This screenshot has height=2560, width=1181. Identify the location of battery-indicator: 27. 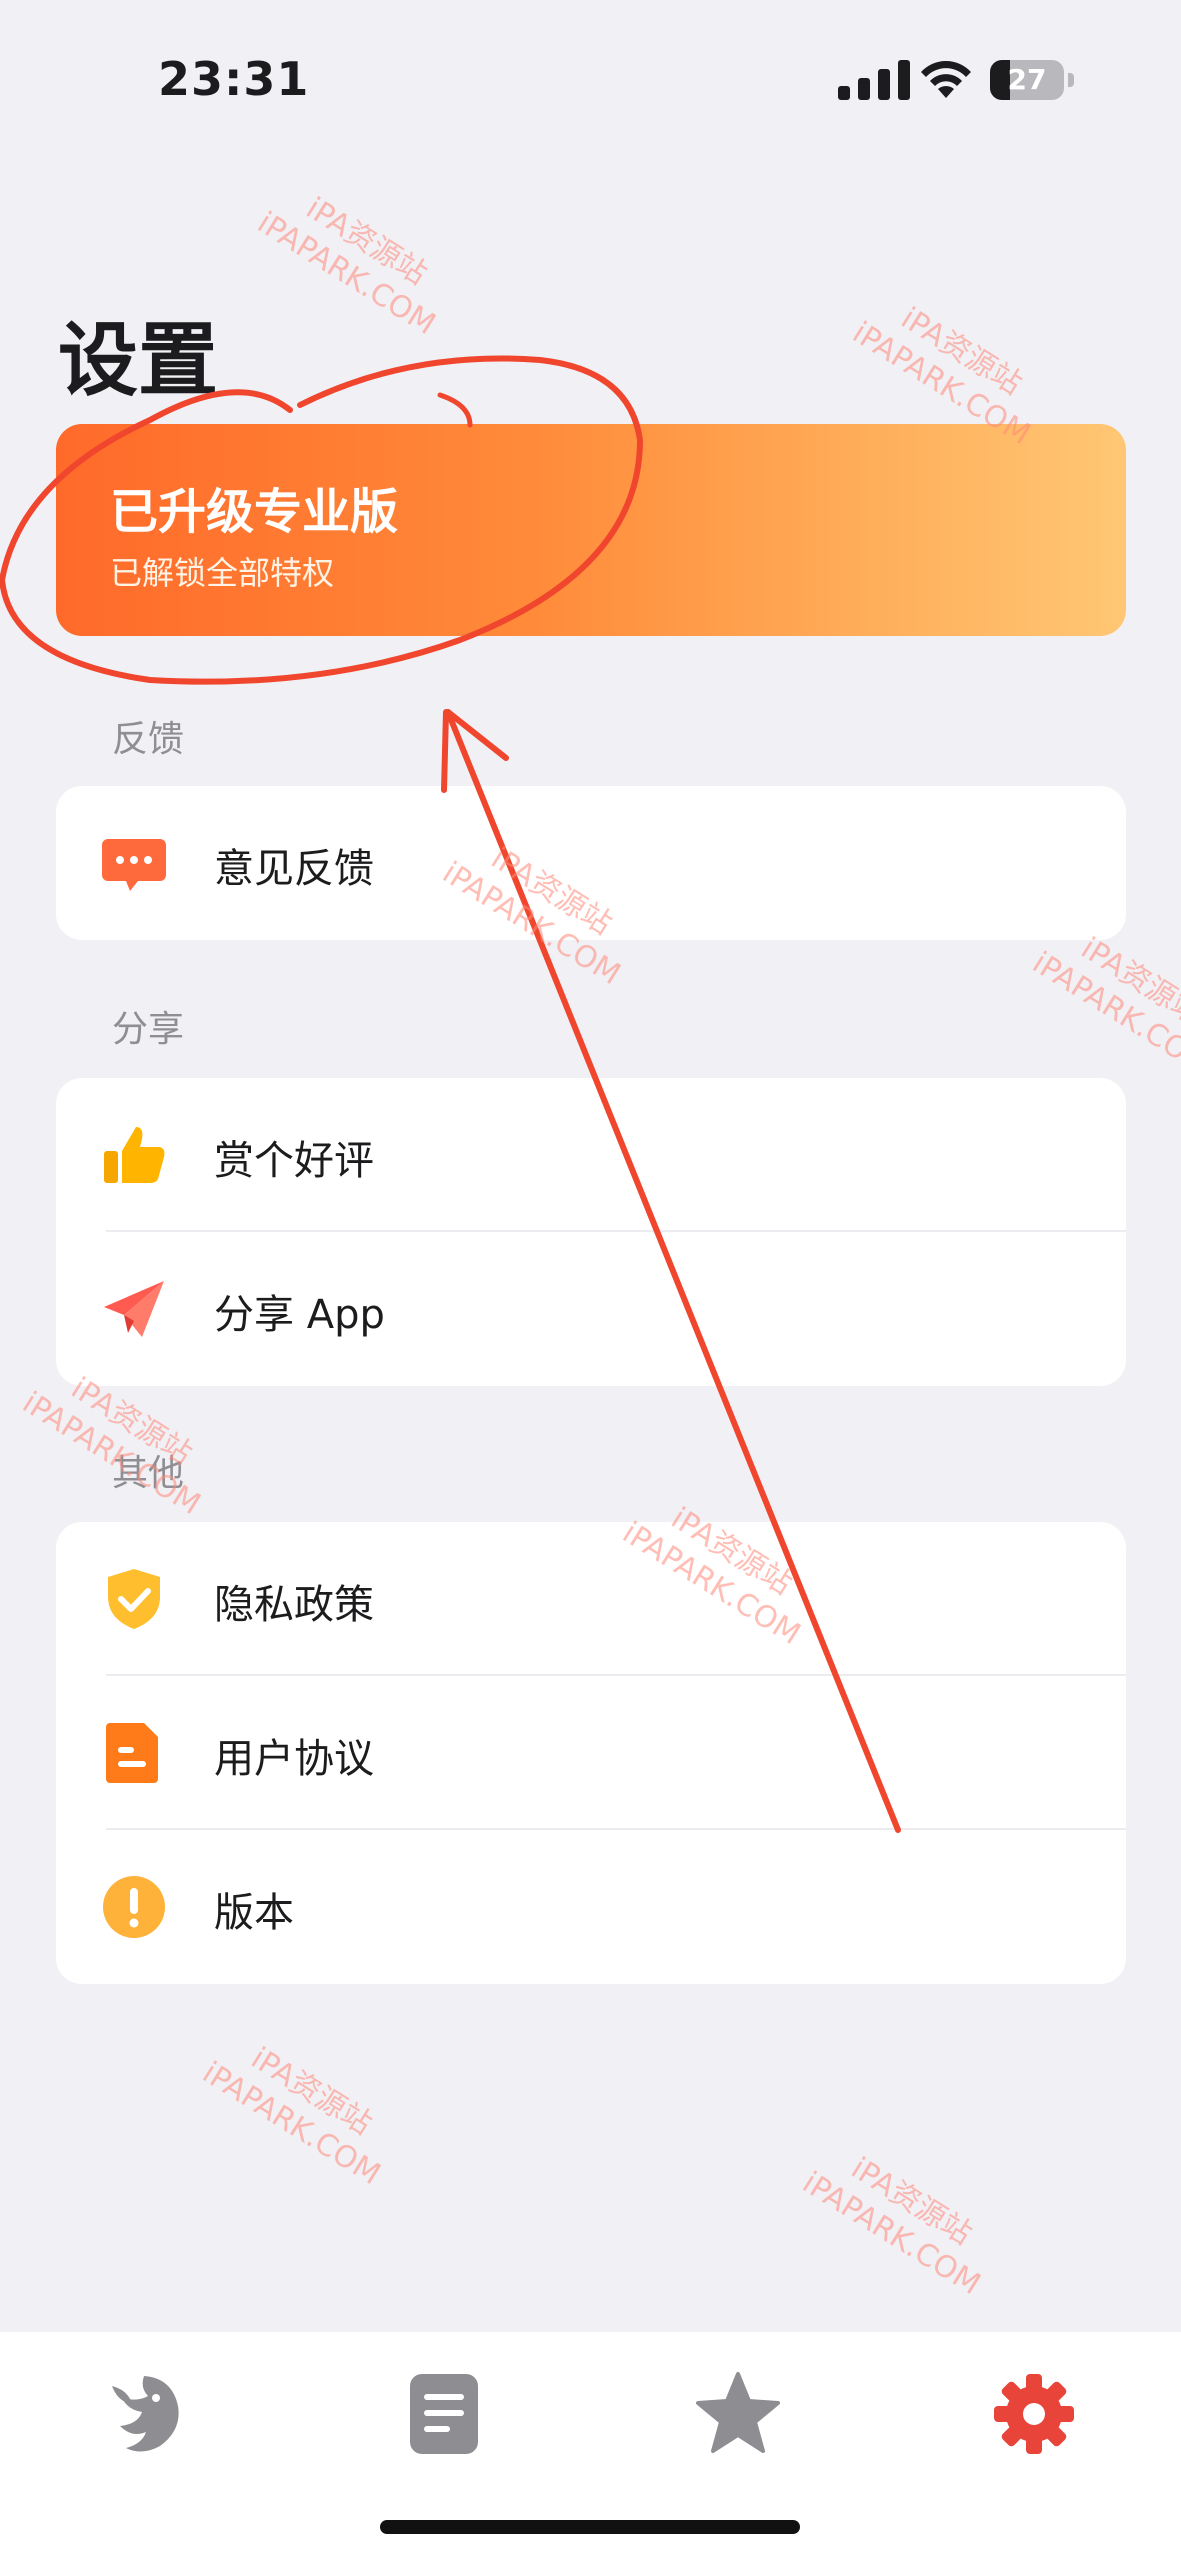
(1033, 80).